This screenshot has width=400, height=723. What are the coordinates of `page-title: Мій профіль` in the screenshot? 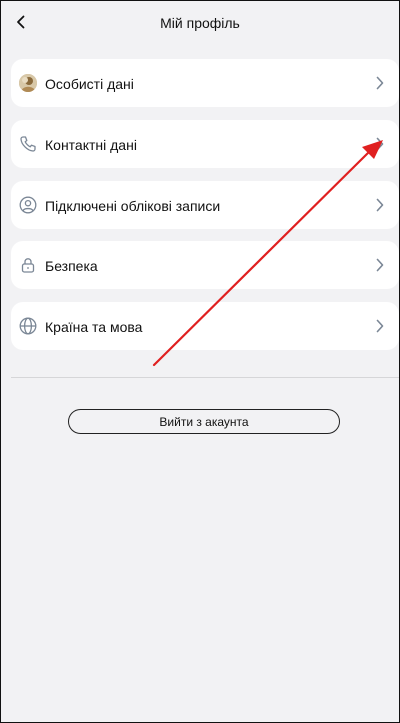 It's located at (200, 23).